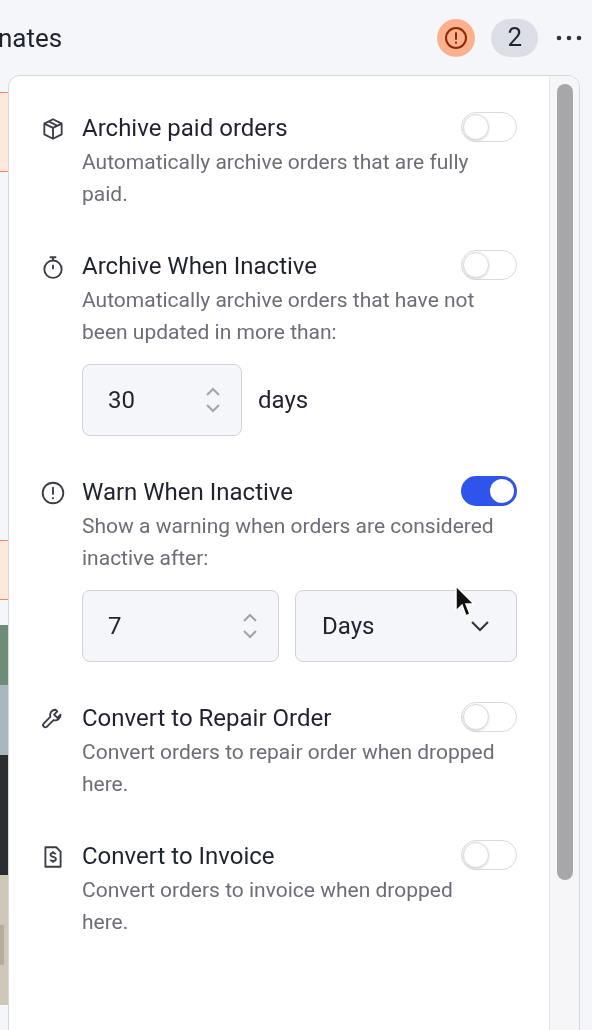 Image resolution: width=592 pixels, height=1030 pixels. Describe the element at coordinates (162, 400) in the screenshot. I see `number-field: 30` at that location.